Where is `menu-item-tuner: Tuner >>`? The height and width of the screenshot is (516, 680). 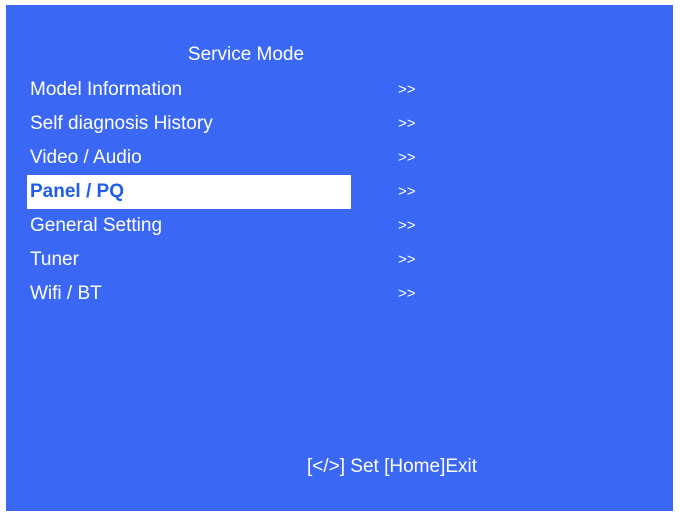
menu-item-tuner: Tuner >> is located at coordinates (287, 260).